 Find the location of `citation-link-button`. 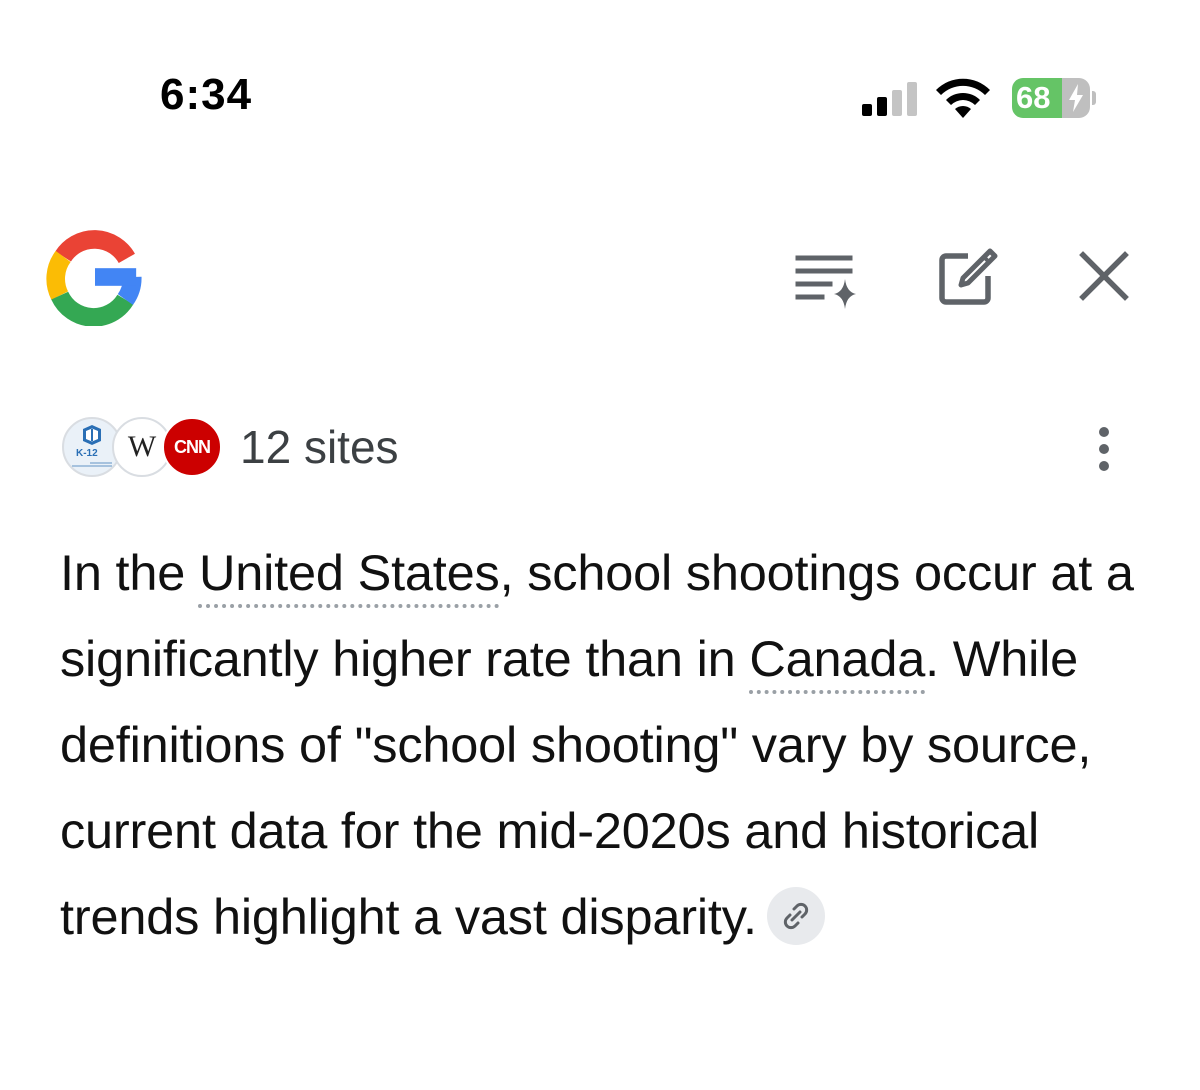

citation-link-button is located at coordinates (795, 915).